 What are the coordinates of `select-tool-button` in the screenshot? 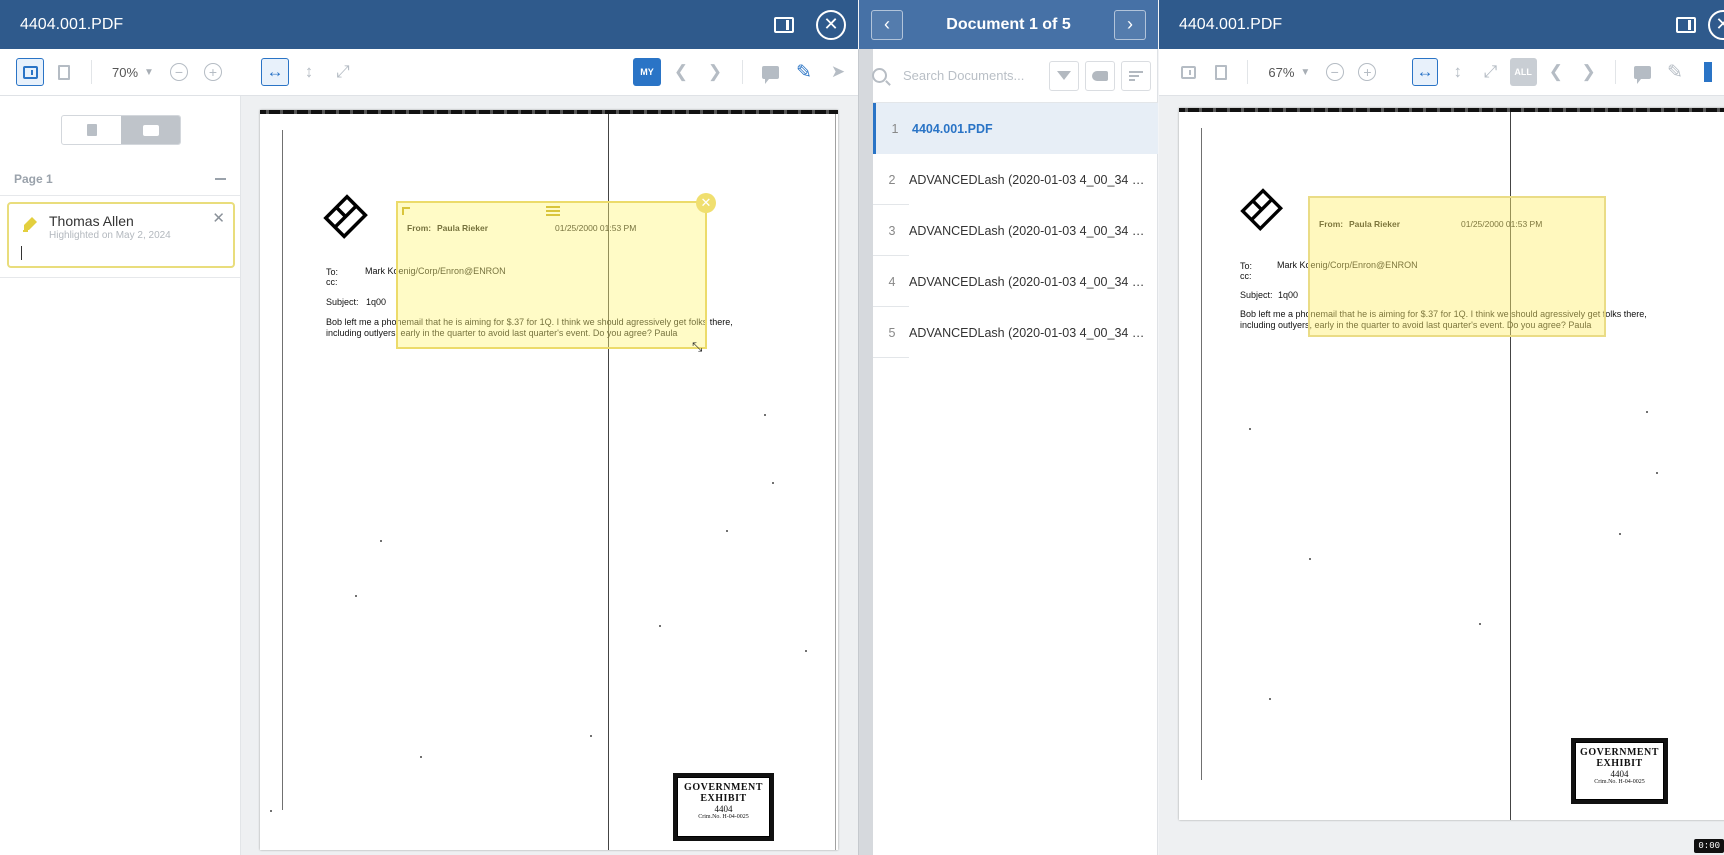 It's located at (1707, 72).